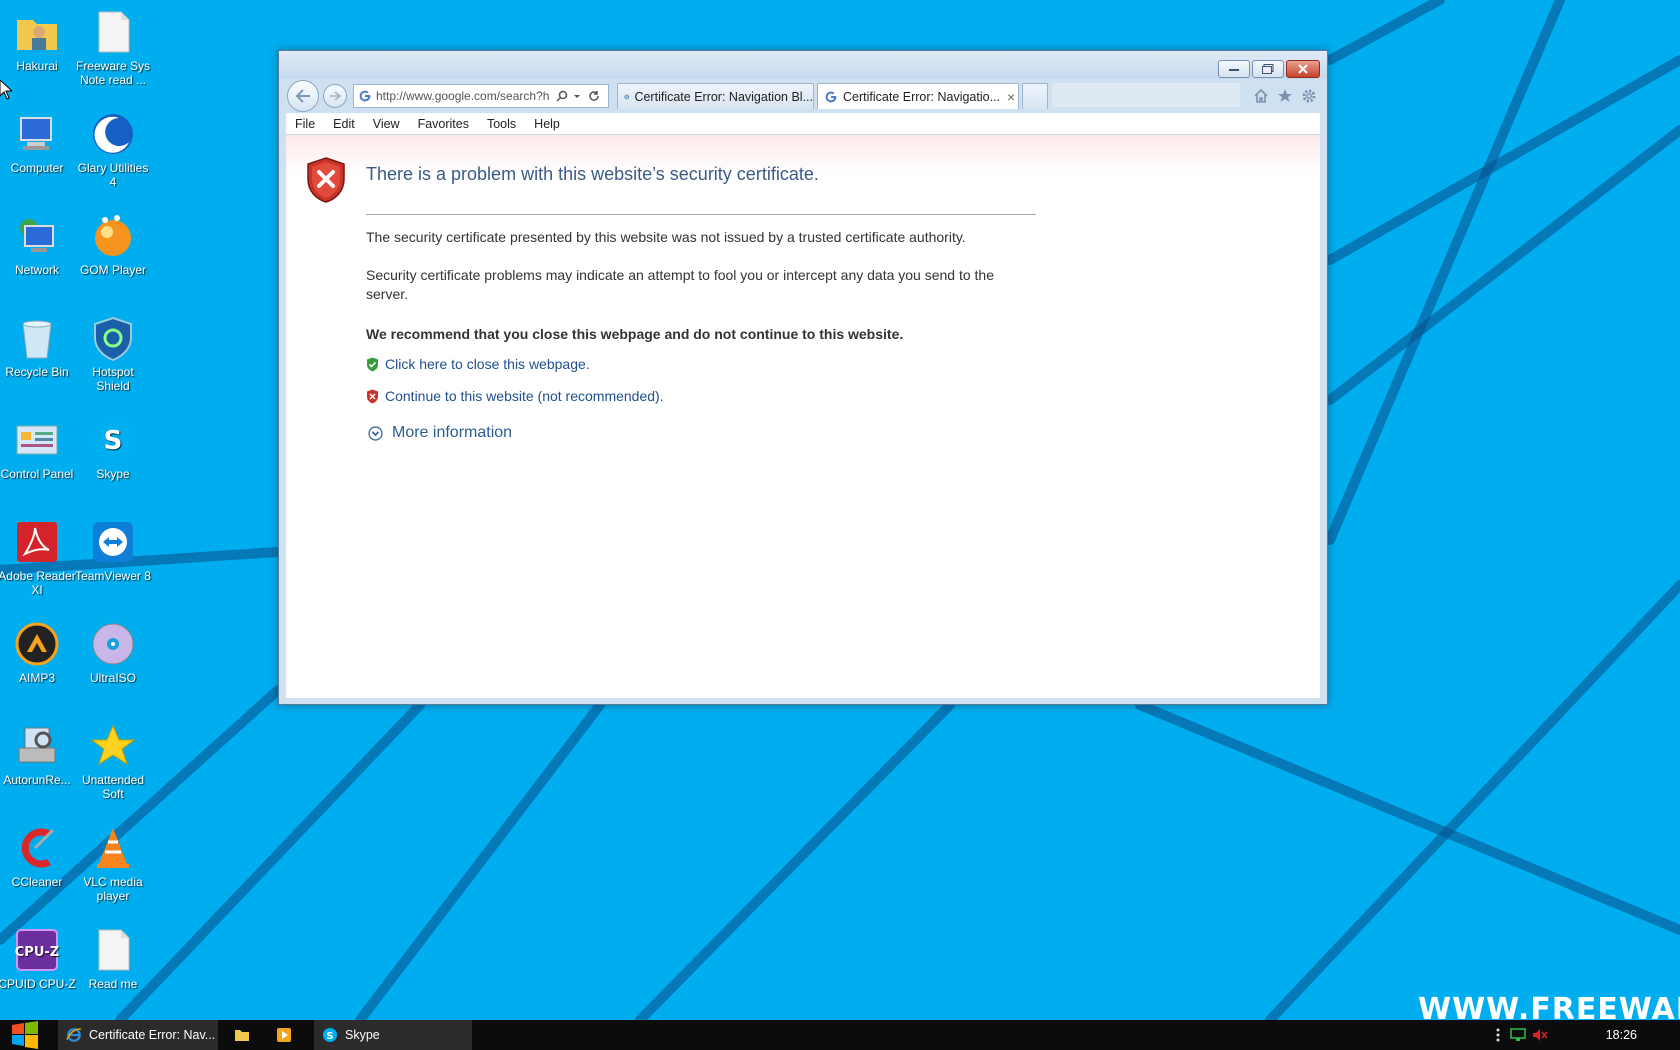  What do you see at coordinates (344, 124) in the screenshot?
I see `menu-edit: Edit` at bounding box center [344, 124].